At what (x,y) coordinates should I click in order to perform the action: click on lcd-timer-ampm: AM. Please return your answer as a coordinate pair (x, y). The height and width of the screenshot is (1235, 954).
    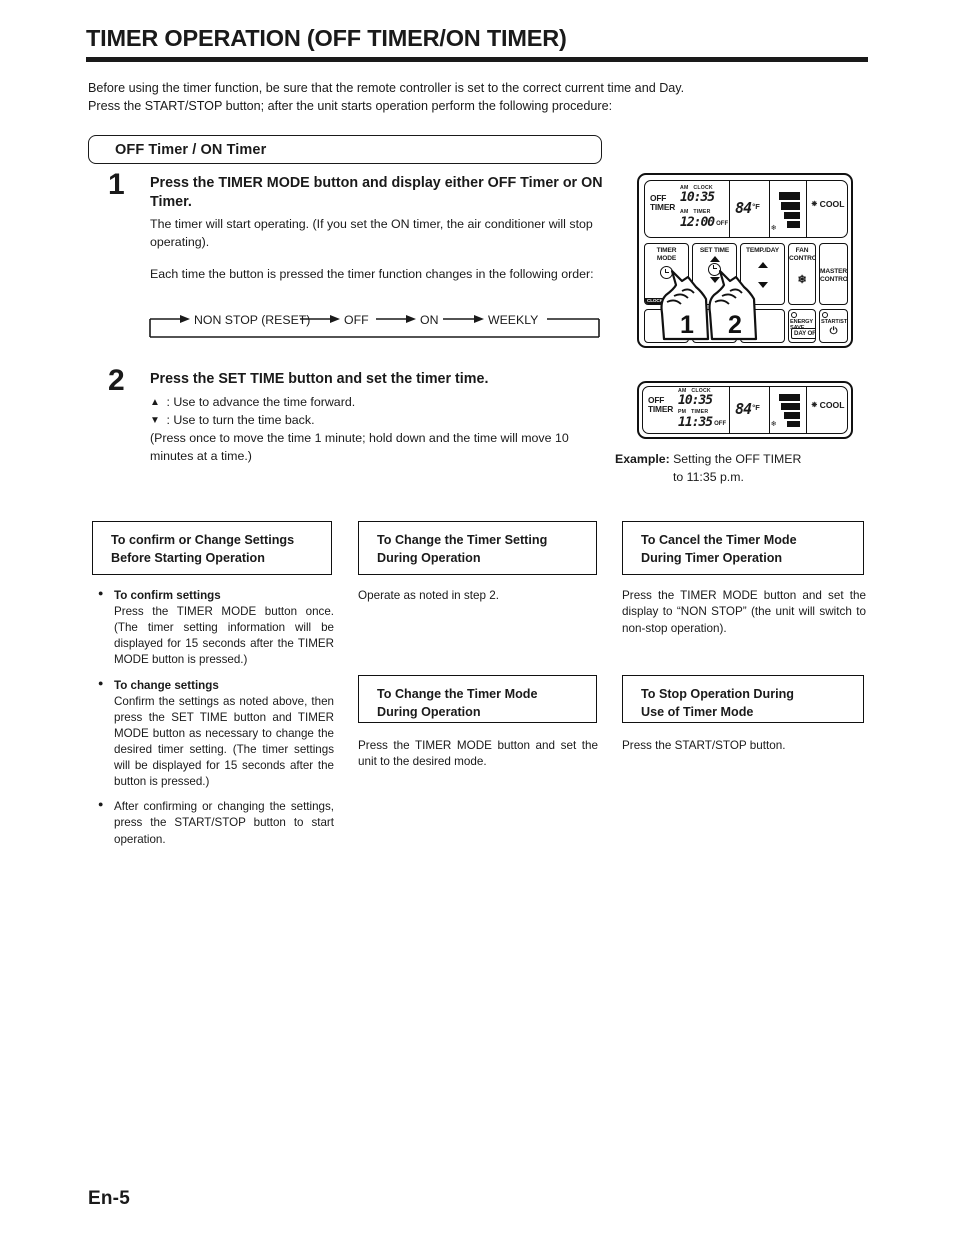
    Looking at the image, I should click on (684, 212).